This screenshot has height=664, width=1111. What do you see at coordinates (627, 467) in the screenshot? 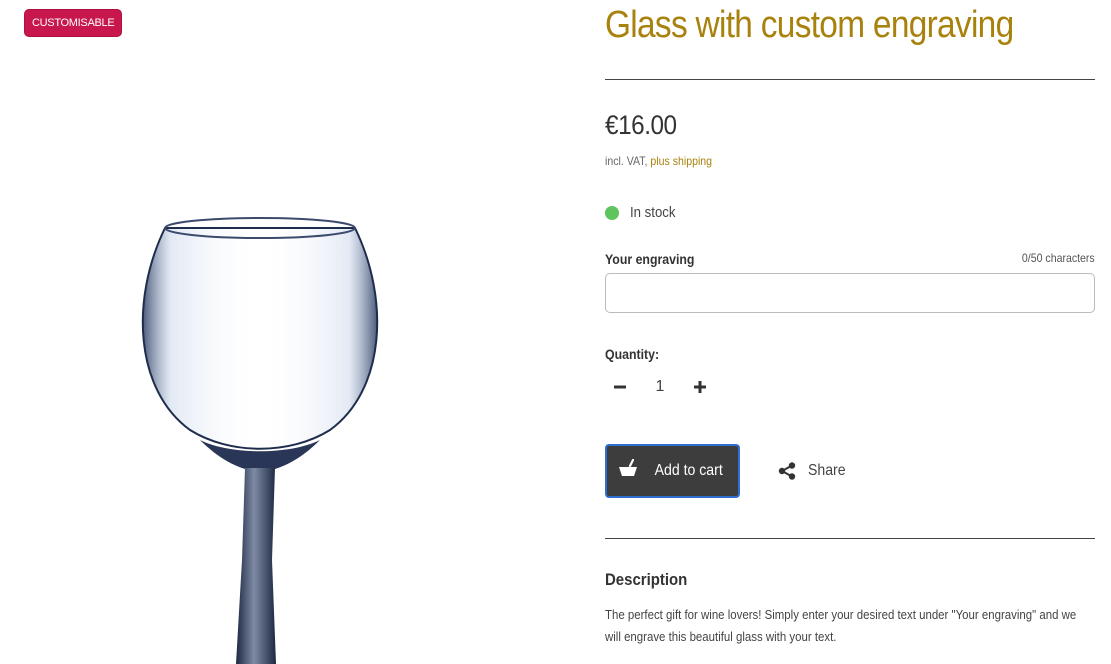
I see `basket-icon` at bounding box center [627, 467].